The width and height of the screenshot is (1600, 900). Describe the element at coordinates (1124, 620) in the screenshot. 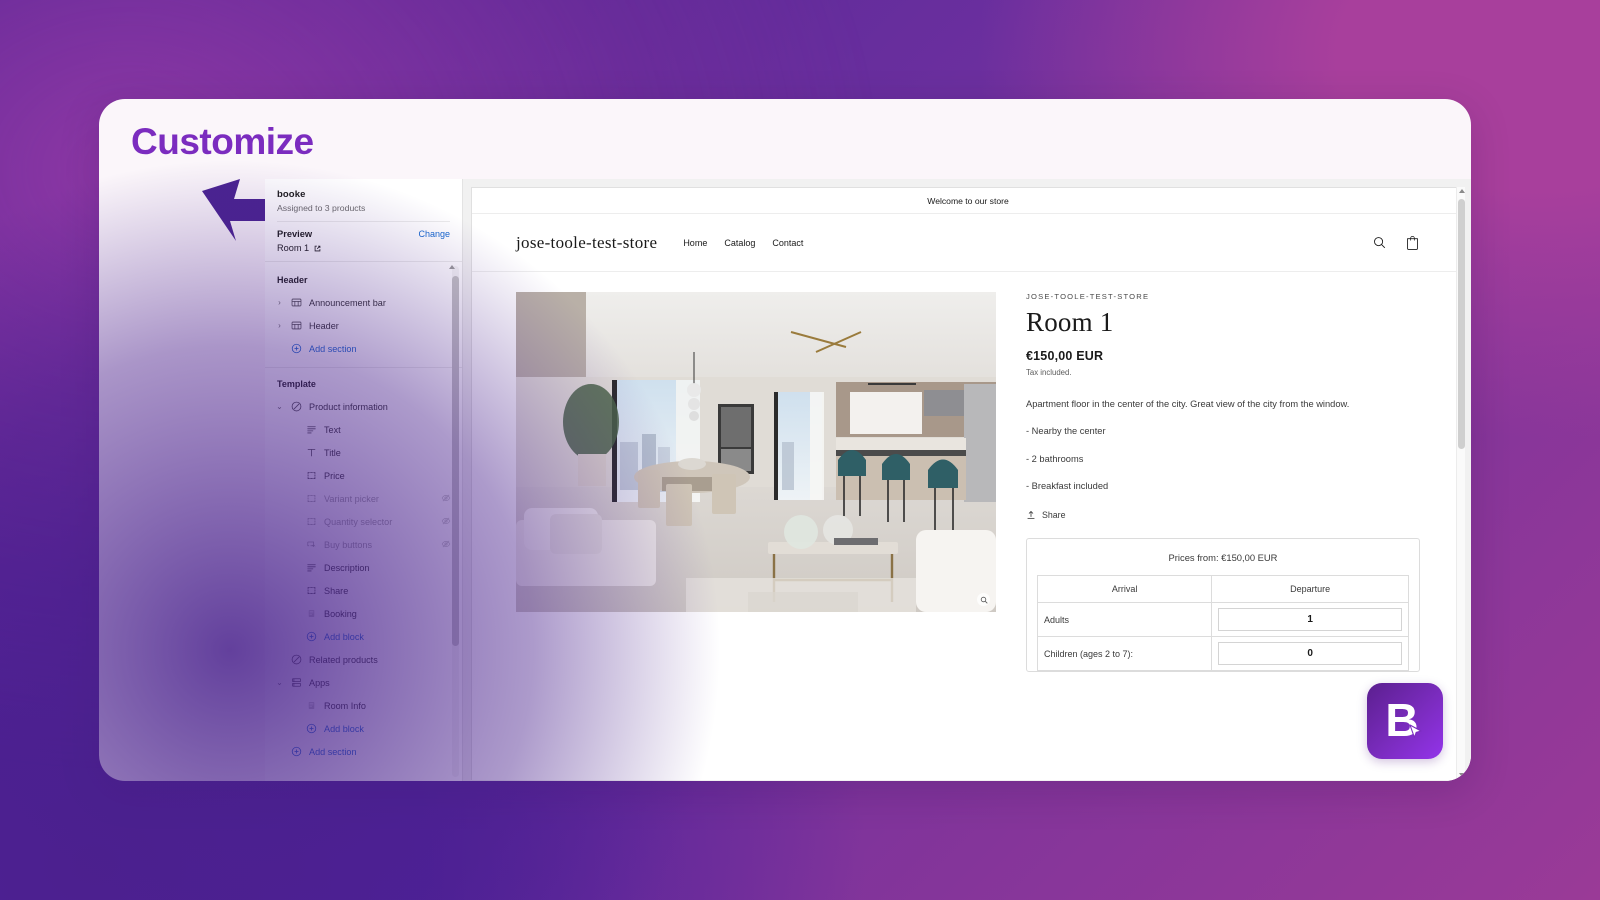

I see `adults-label: Adults` at that location.